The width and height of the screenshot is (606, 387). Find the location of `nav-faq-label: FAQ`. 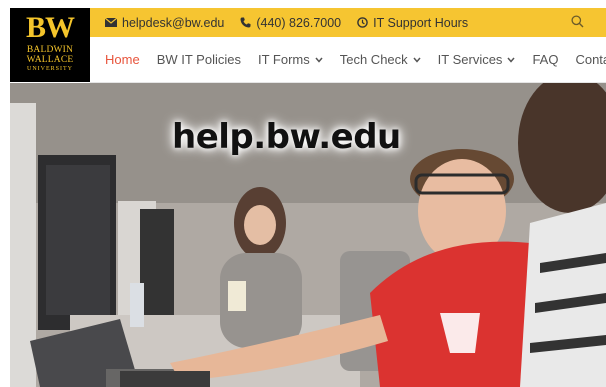

nav-faq-label: FAQ is located at coordinates (545, 59).